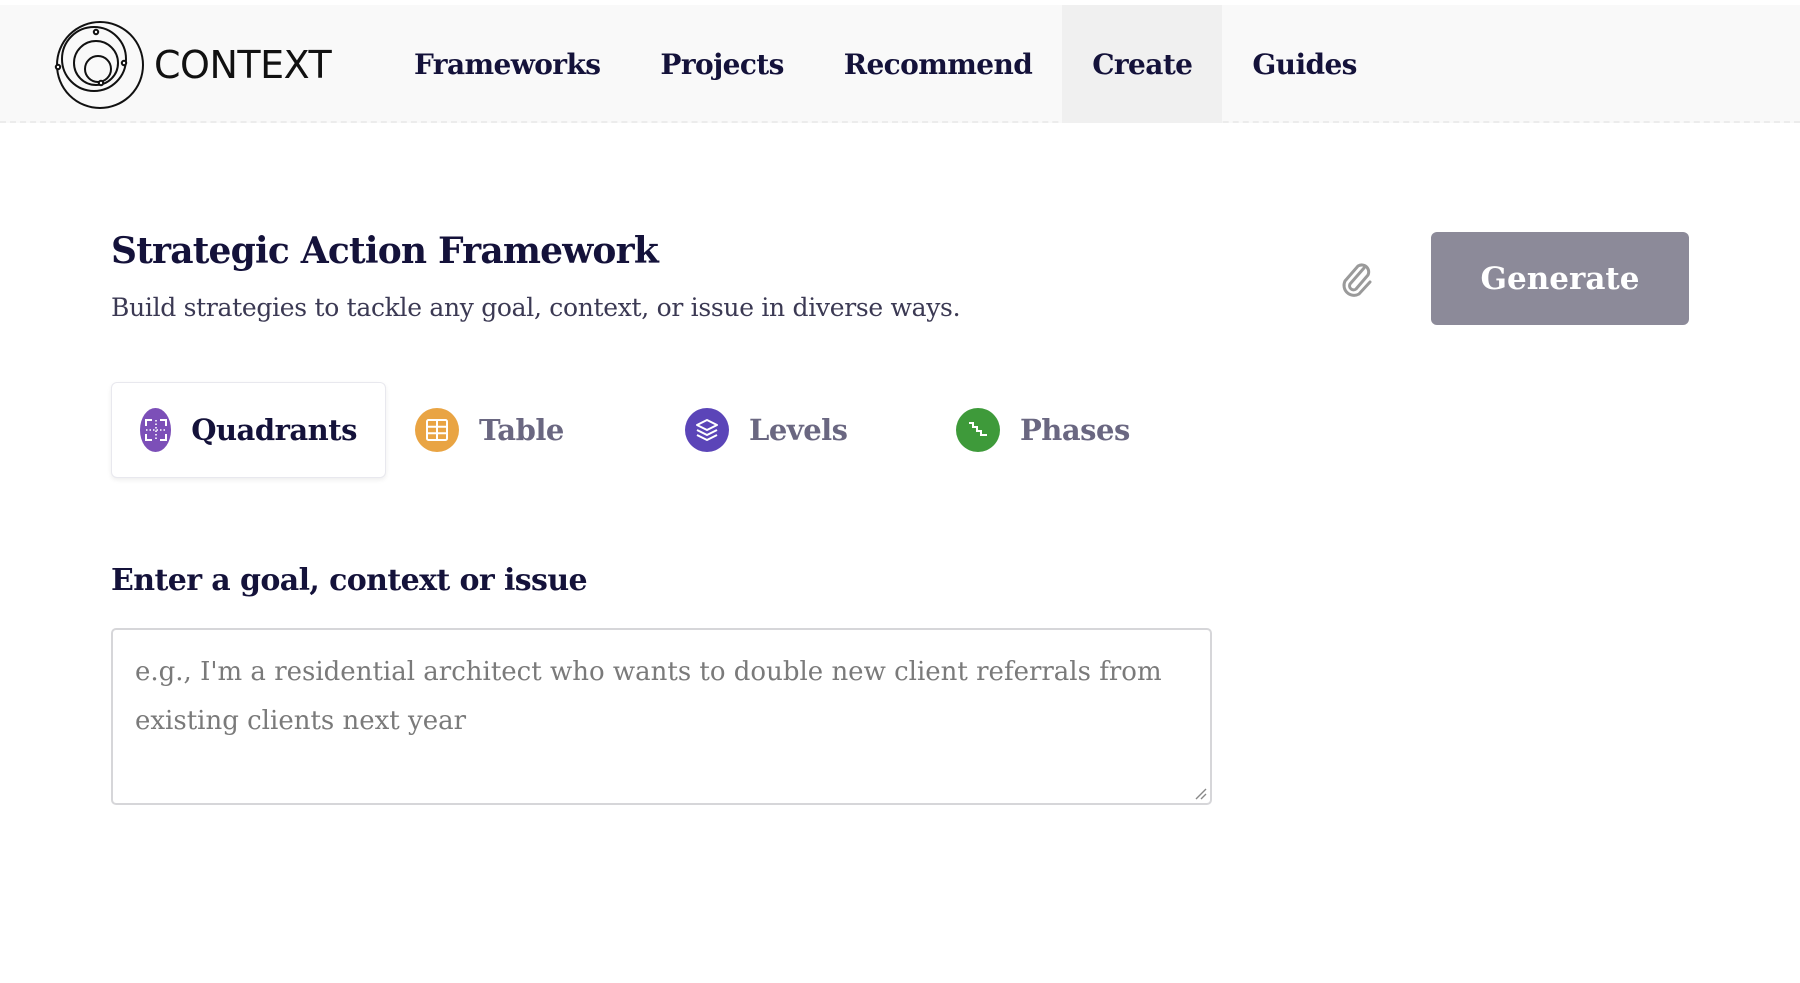 Image resolution: width=1800 pixels, height=983 pixels. I want to click on tab-table: Table, so click(521, 430).